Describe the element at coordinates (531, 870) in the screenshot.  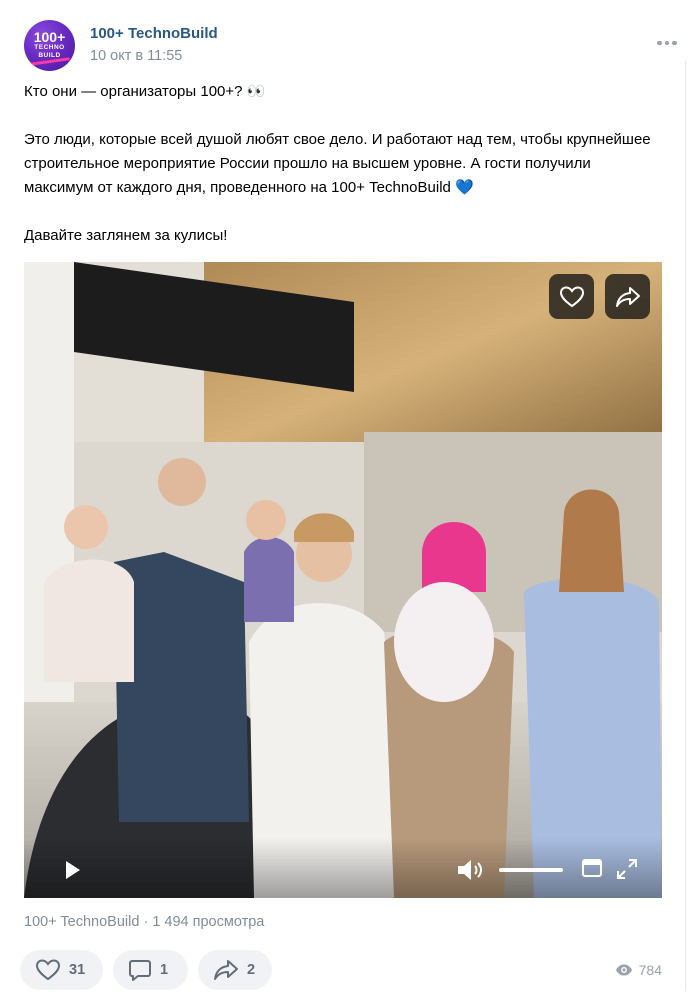
I see `volume-slider` at that location.